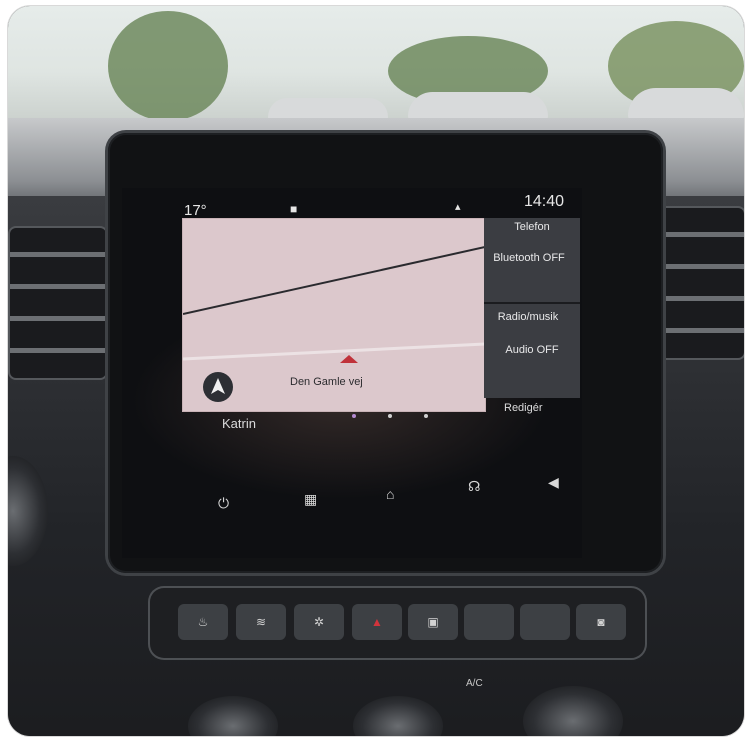 The height and width of the screenshot is (742, 752). I want to click on volume-icon: ◀, so click(553, 482).